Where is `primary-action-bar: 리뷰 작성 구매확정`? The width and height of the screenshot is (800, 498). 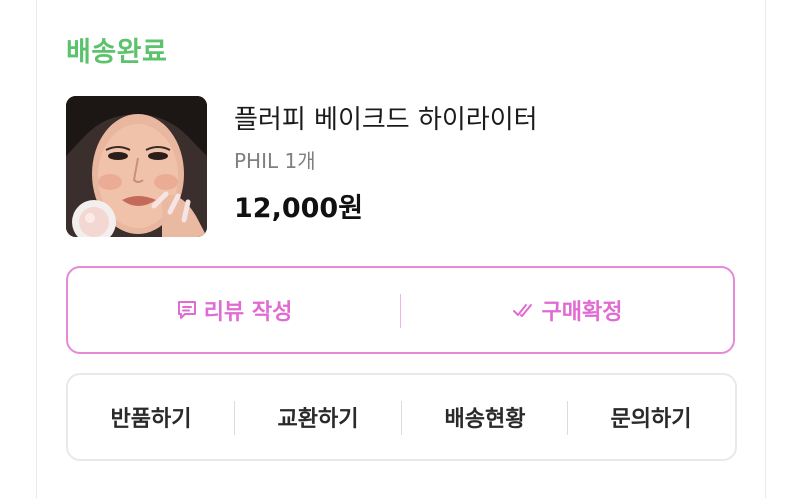
primary-action-bar: 리뷰 작성 구매확정 is located at coordinates (400, 310).